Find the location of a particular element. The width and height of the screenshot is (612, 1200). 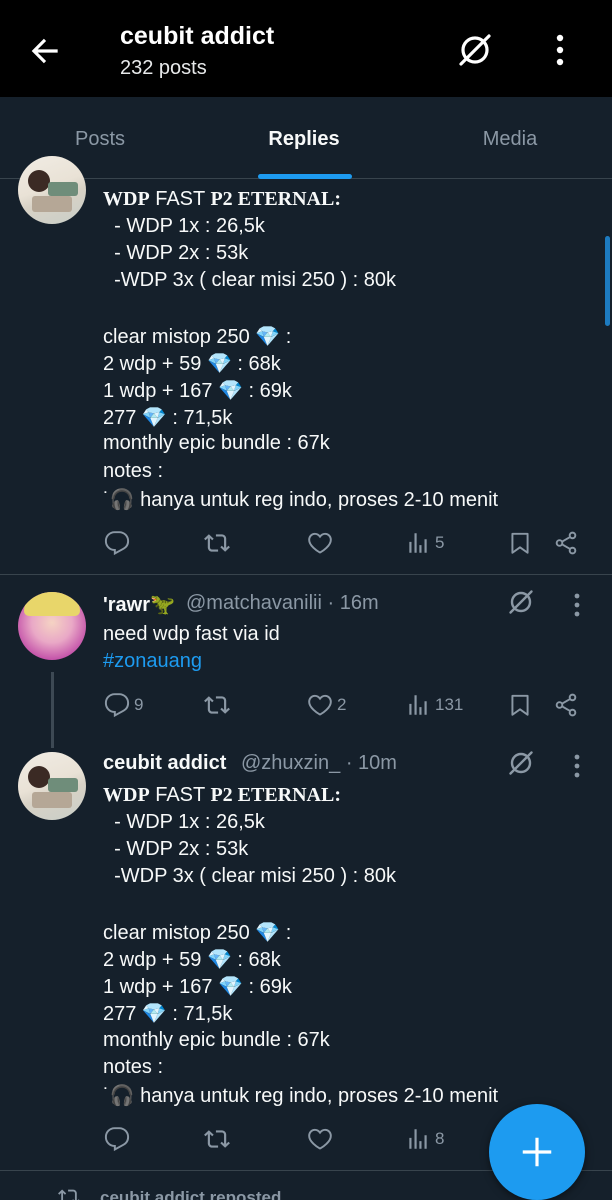

tab-replies: Replies is located at coordinates (304, 138).